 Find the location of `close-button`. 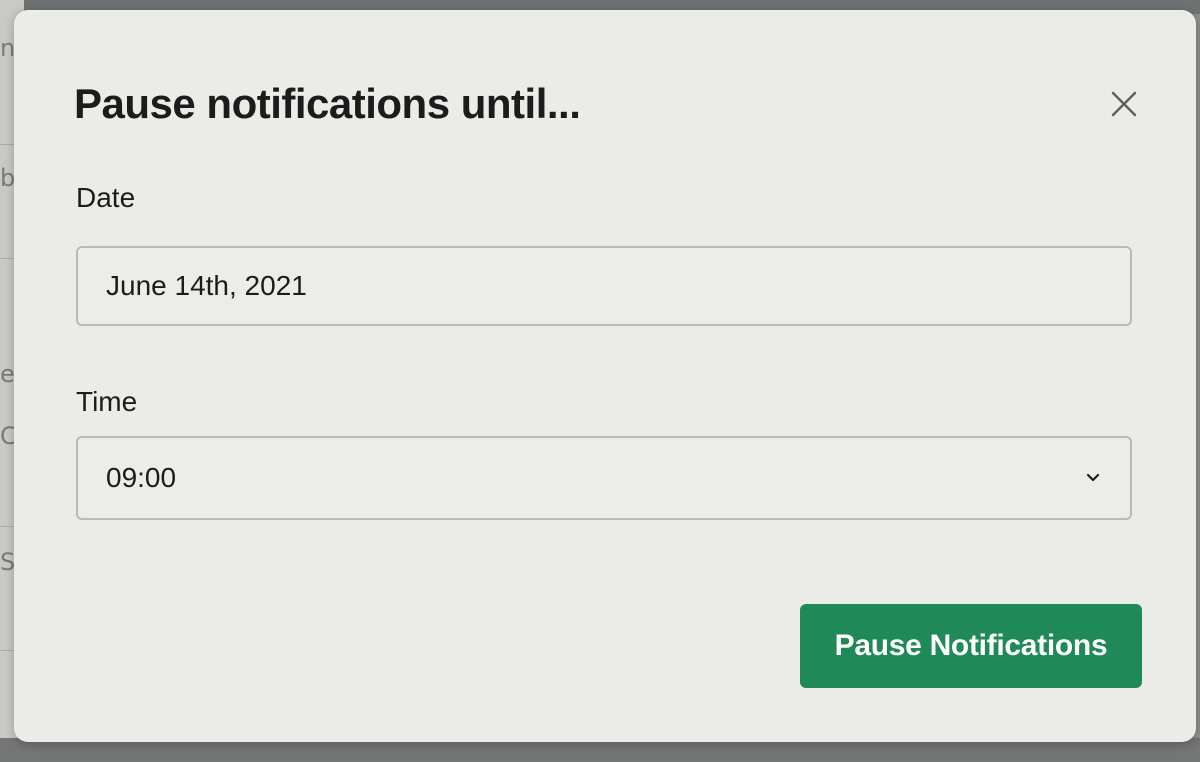

close-button is located at coordinates (1124, 104).